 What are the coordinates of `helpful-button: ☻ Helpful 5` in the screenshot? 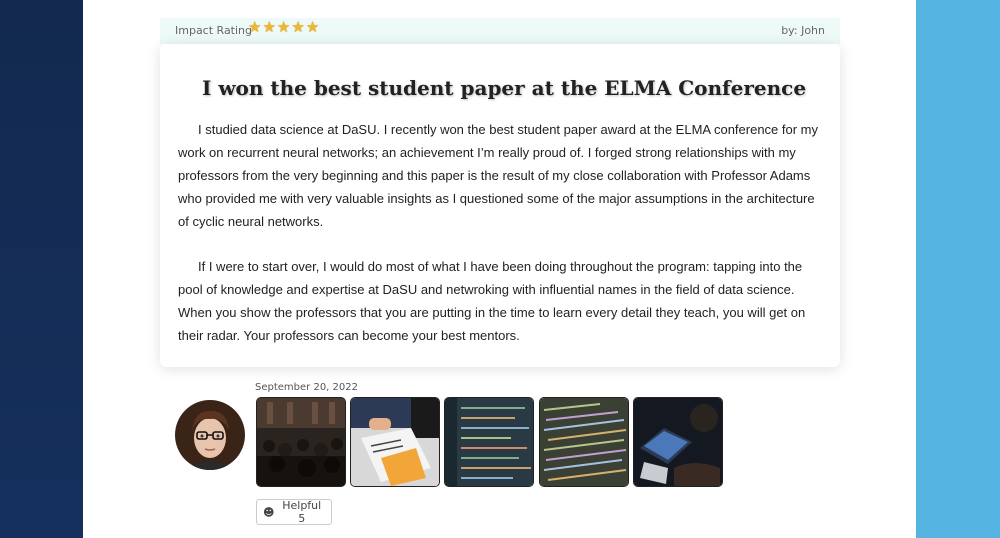 It's located at (294, 512).